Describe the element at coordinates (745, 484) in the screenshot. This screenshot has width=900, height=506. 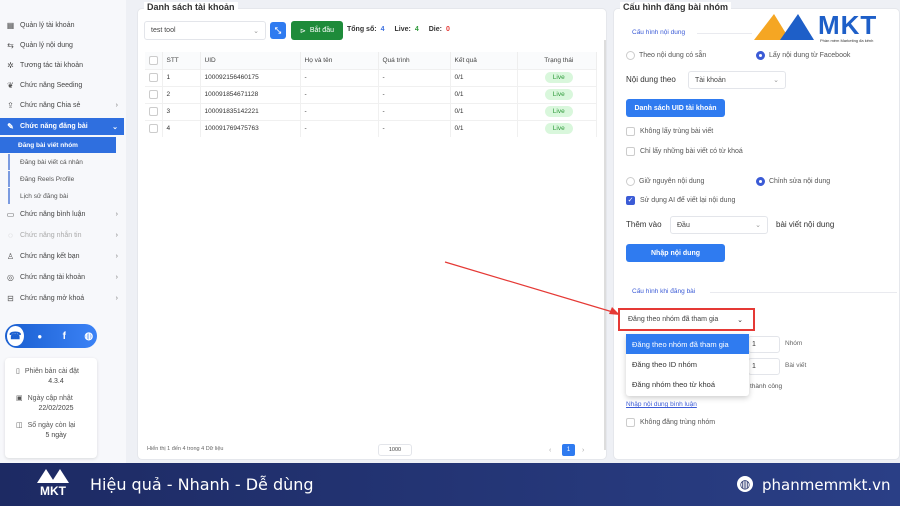
I see `globe-icon: ◍` at that location.